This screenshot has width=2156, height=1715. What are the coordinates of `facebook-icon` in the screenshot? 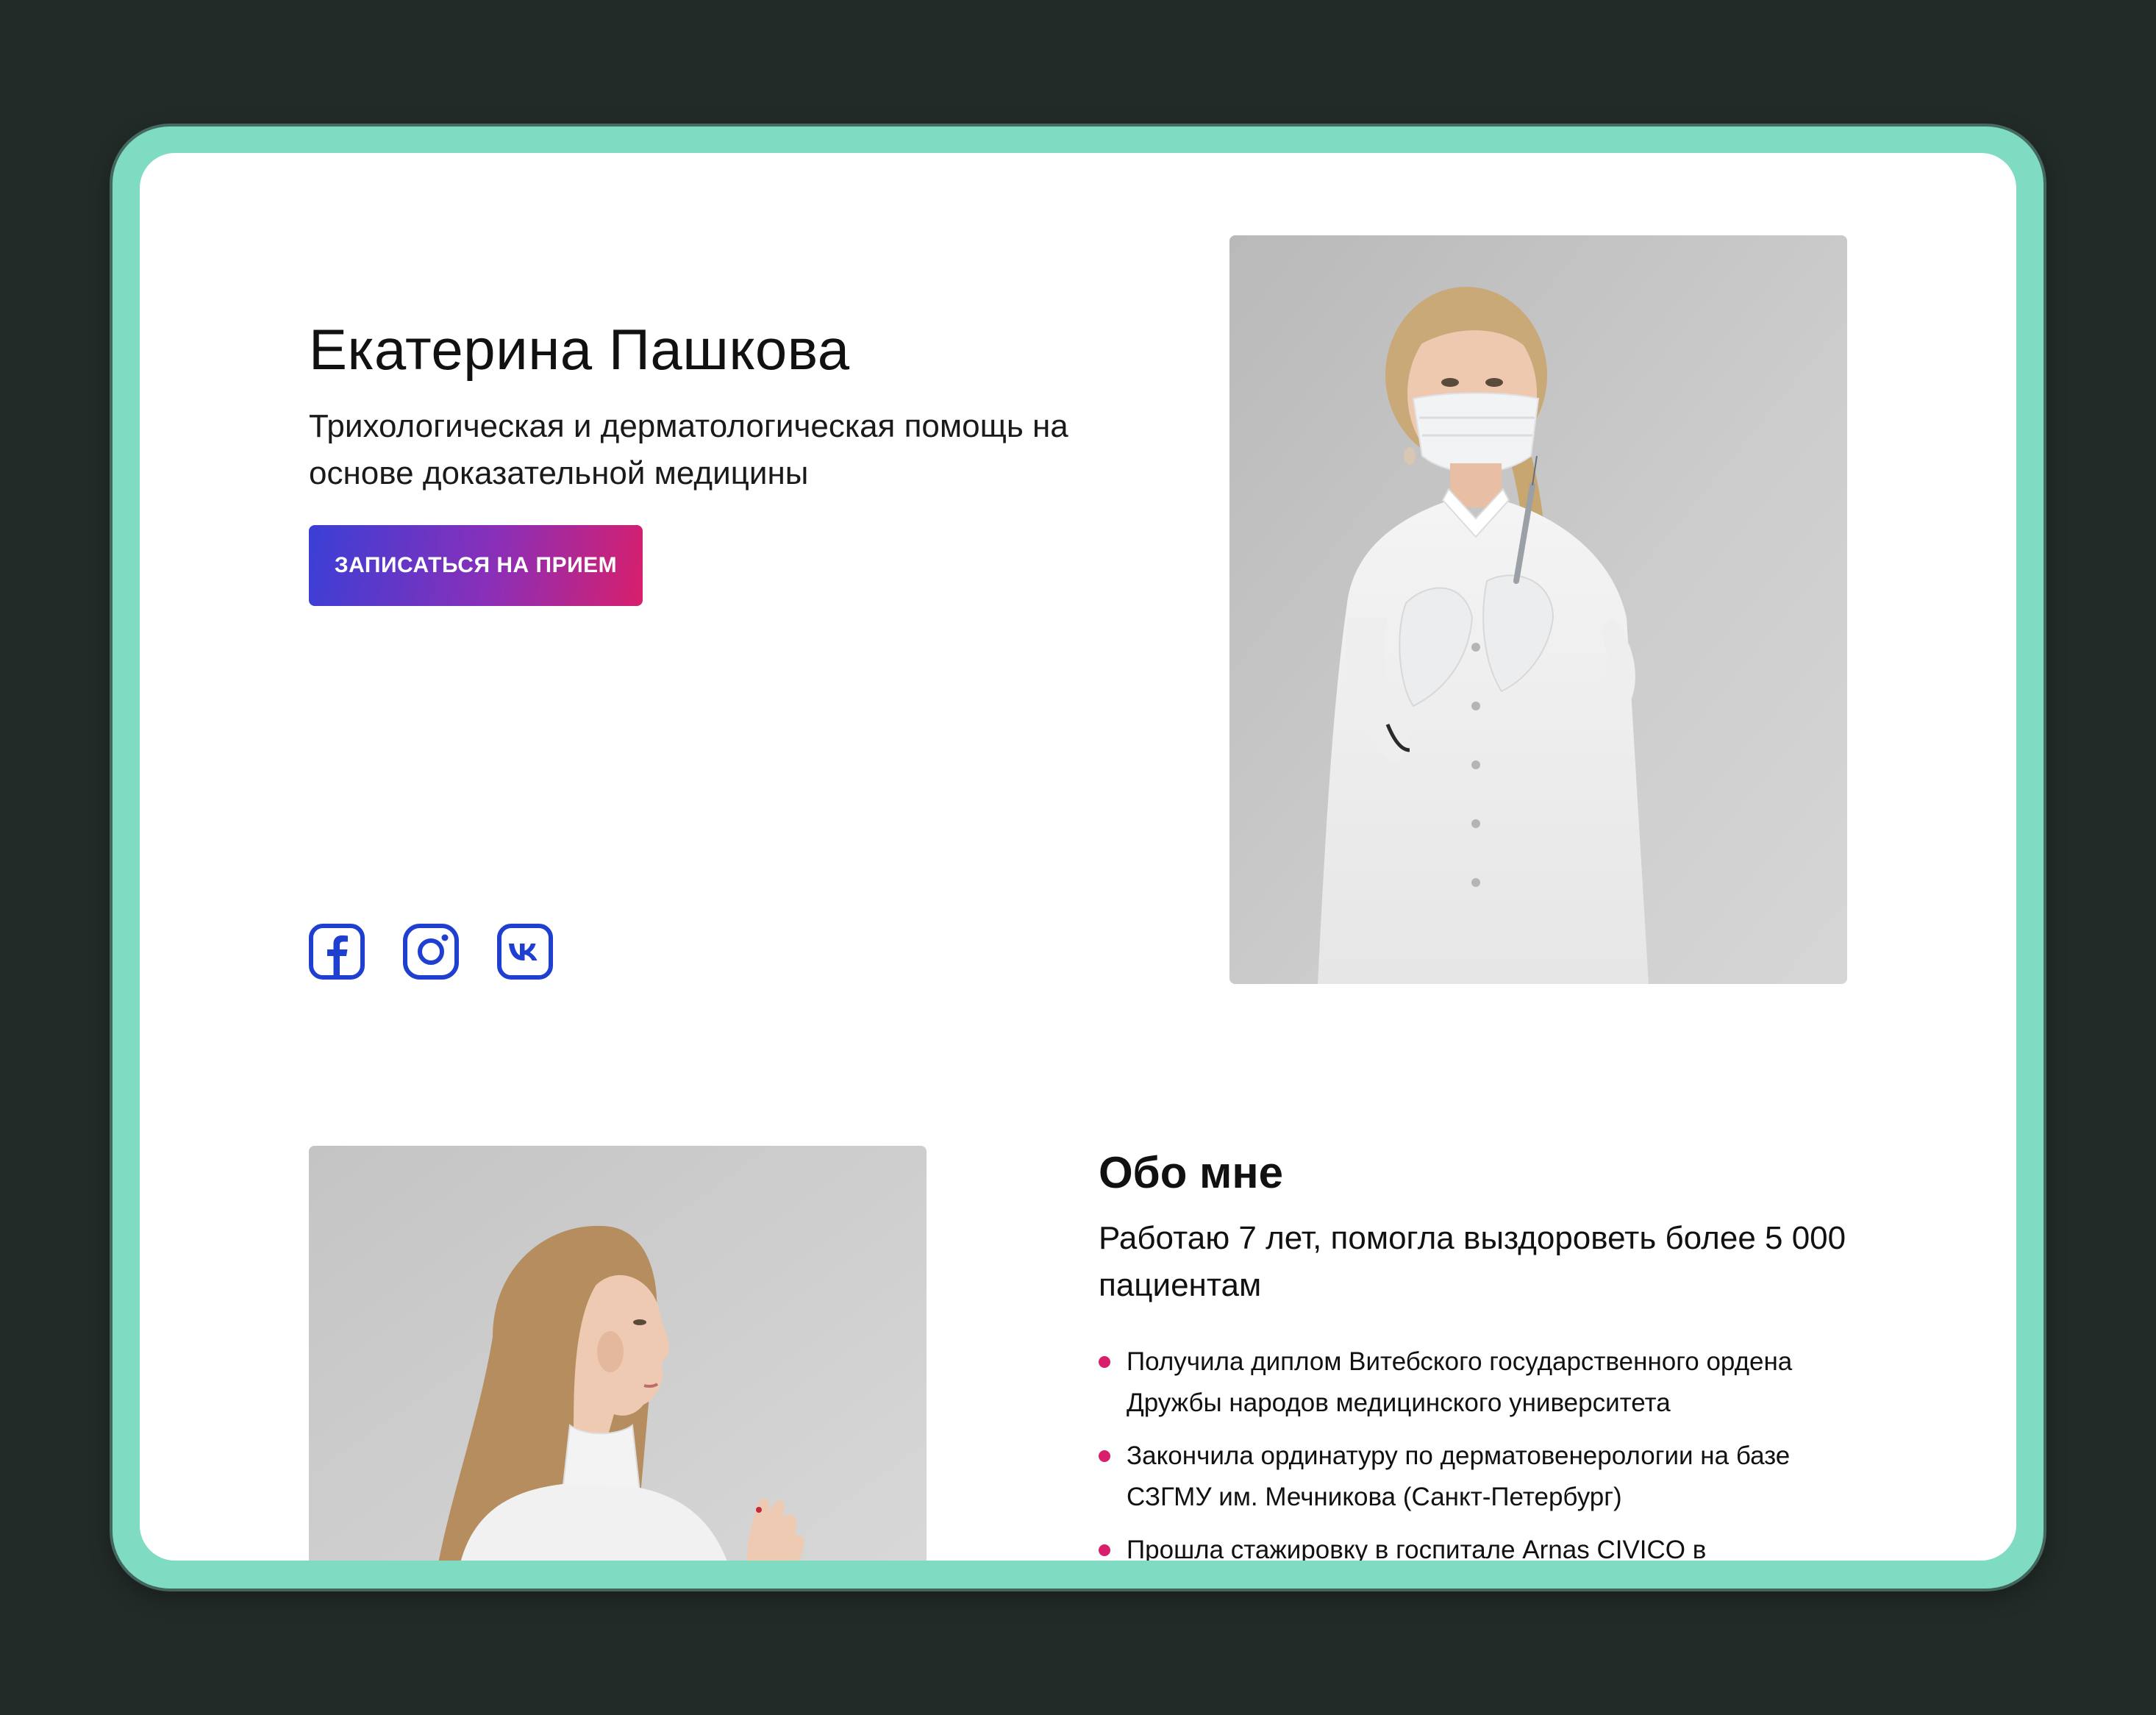 It's located at (337, 952).